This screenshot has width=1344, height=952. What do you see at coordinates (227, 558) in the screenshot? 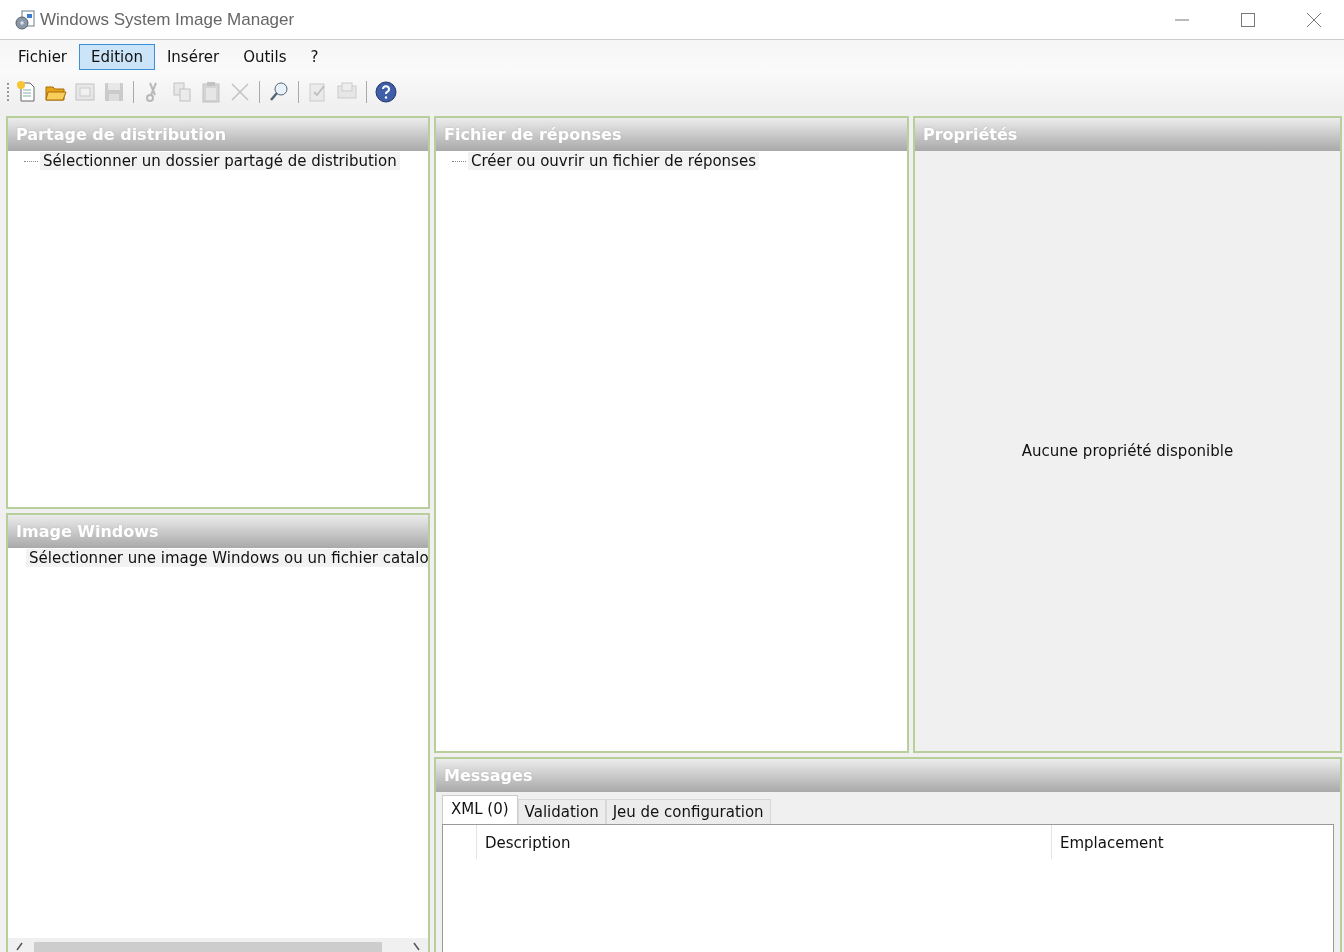
I see `tree-item: Sélectionner une image Windows ou un fichier catalo` at bounding box center [227, 558].